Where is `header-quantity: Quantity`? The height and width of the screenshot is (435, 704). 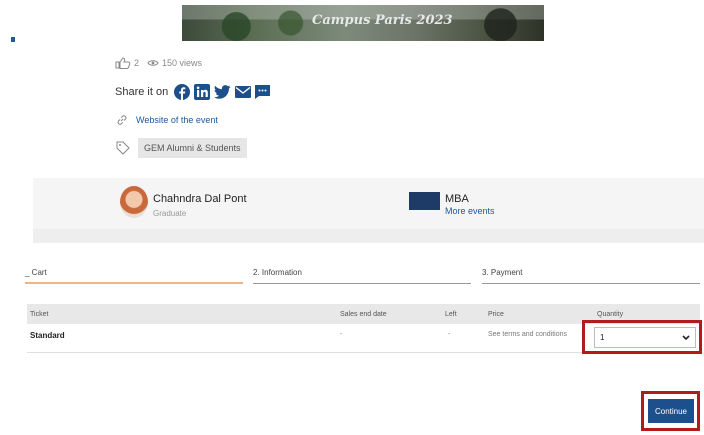 header-quantity: Quantity is located at coordinates (610, 314).